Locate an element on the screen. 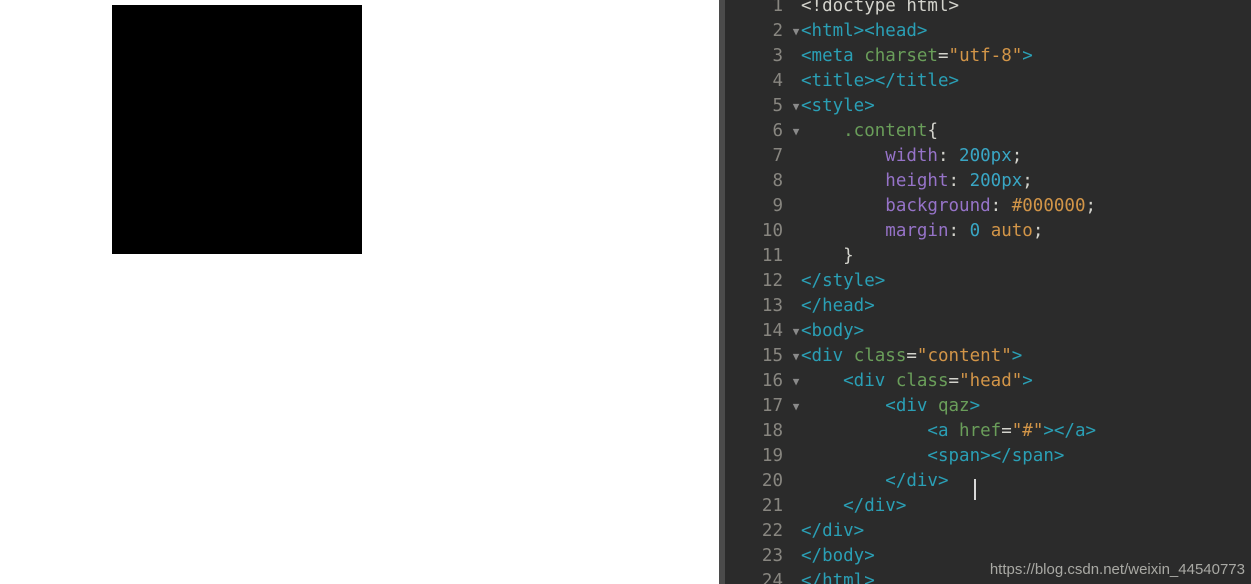 This screenshot has width=1251, height=584. code-token: "head" is located at coordinates (991, 381).